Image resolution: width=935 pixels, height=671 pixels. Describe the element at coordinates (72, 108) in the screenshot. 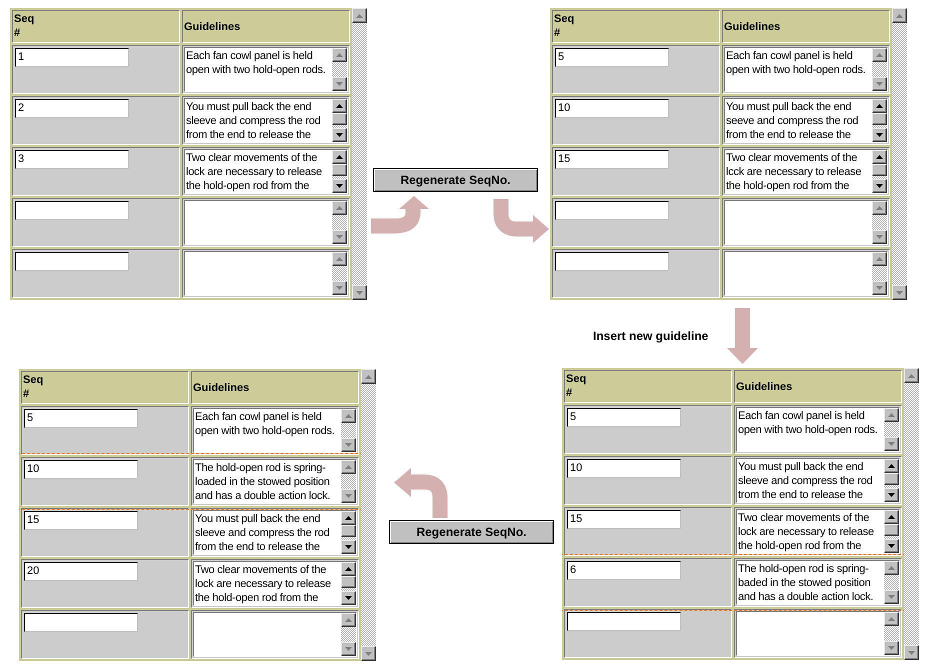

I see `seq-input: 2` at that location.